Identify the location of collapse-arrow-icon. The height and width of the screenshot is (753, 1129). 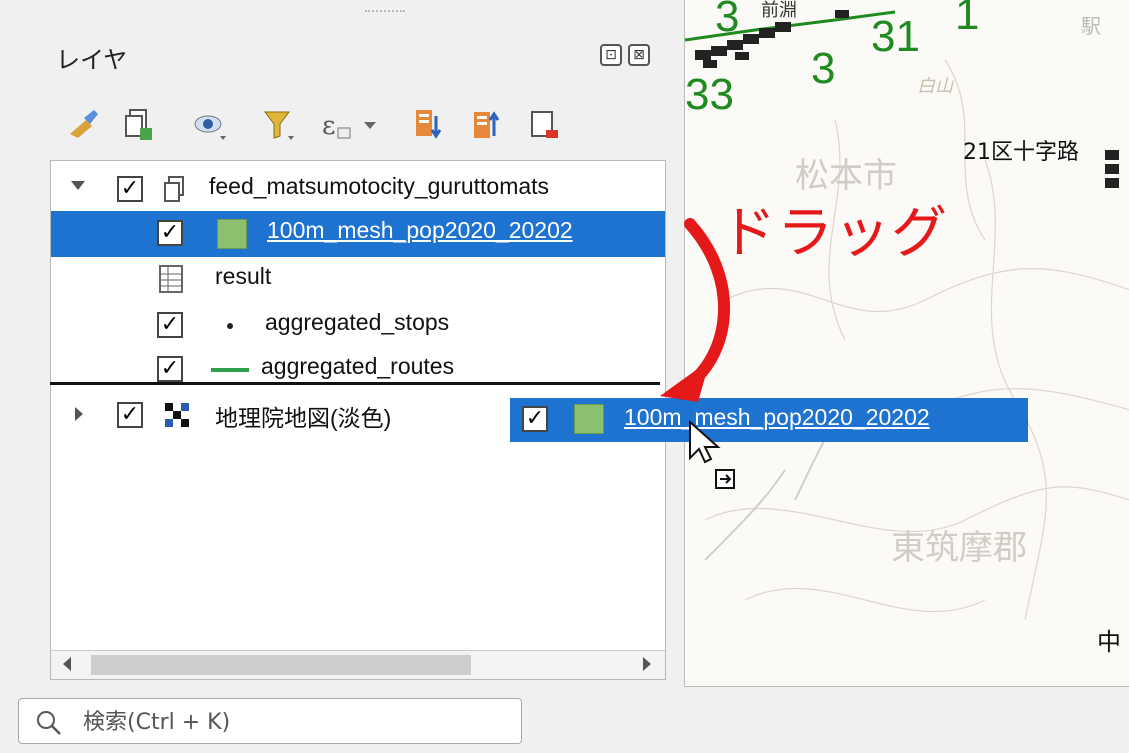
(78, 185).